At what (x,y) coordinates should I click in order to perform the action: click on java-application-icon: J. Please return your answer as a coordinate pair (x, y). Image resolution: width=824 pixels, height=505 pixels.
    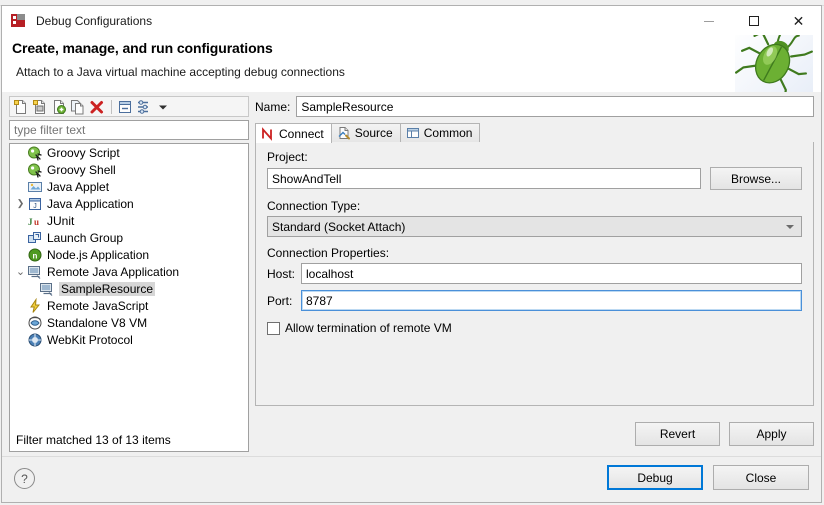
    Looking at the image, I should click on (35, 204).